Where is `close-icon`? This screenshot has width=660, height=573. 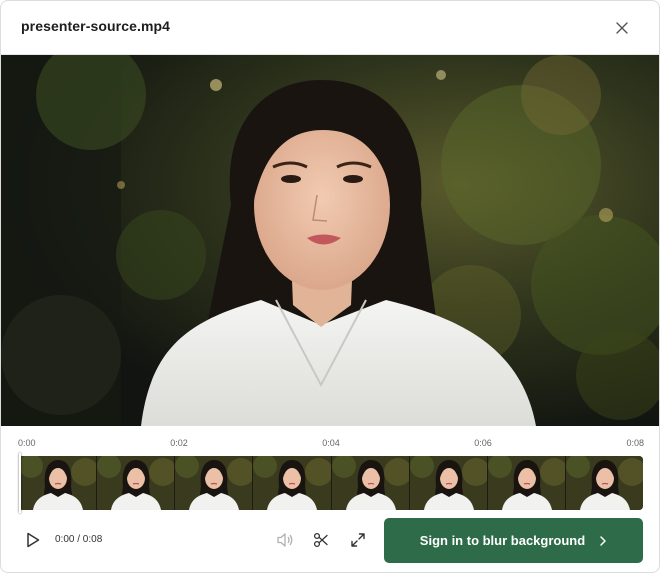
close-icon is located at coordinates (622, 28).